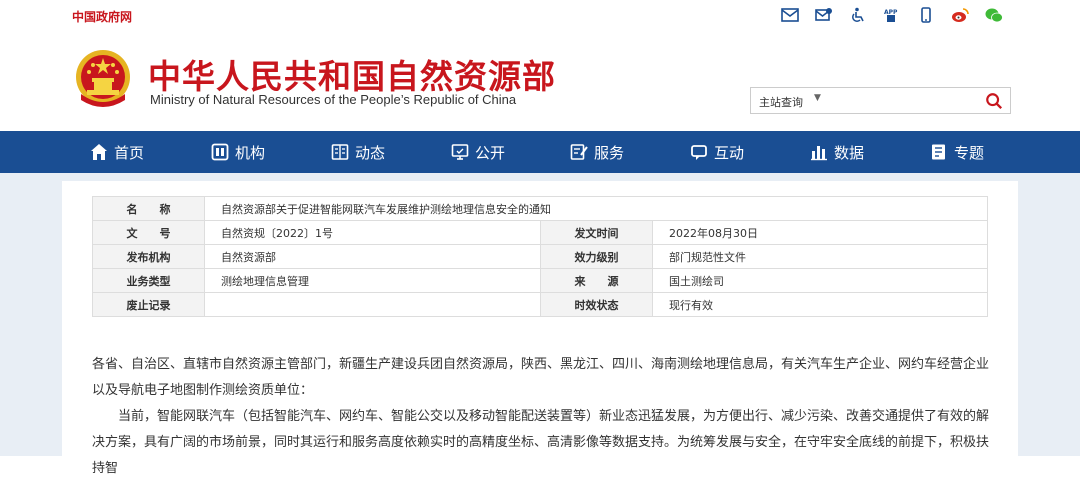 Image resolution: width=1080 pixels, height=482 pixels. What do you see at coordinates (220, 152) in the screenshot?
I see `org-icon` at bounding box center [220, 152].